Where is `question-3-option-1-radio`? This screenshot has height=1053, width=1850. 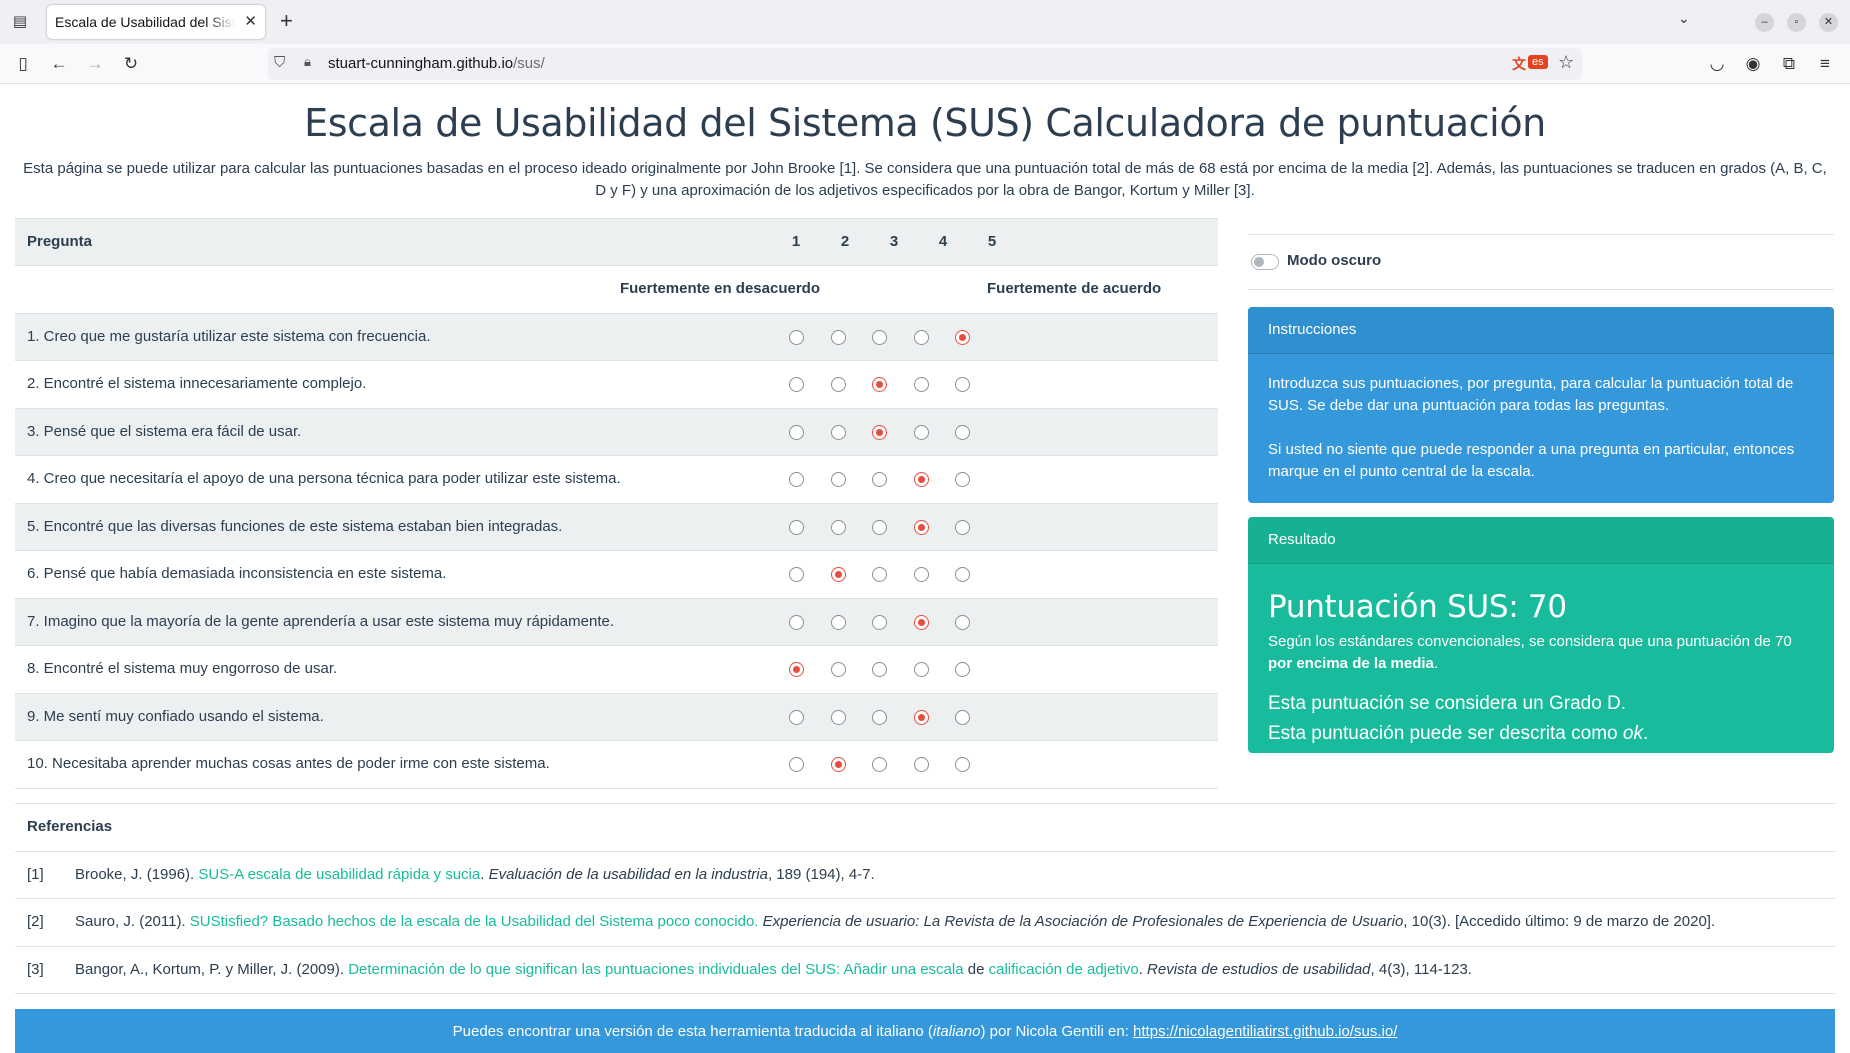
question-3-option-1-radio is located at coordinates (796, 432).